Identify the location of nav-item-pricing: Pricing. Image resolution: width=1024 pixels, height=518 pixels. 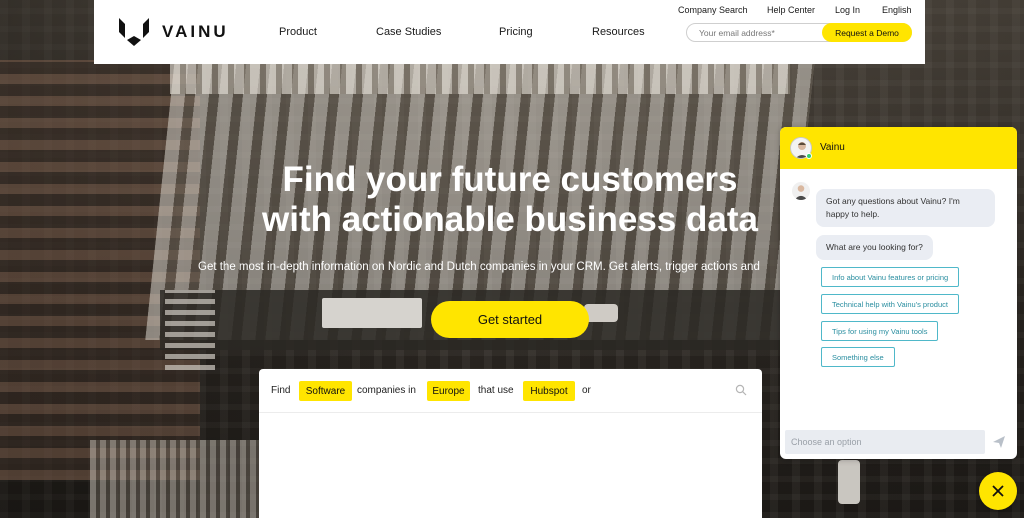
(516, 32).